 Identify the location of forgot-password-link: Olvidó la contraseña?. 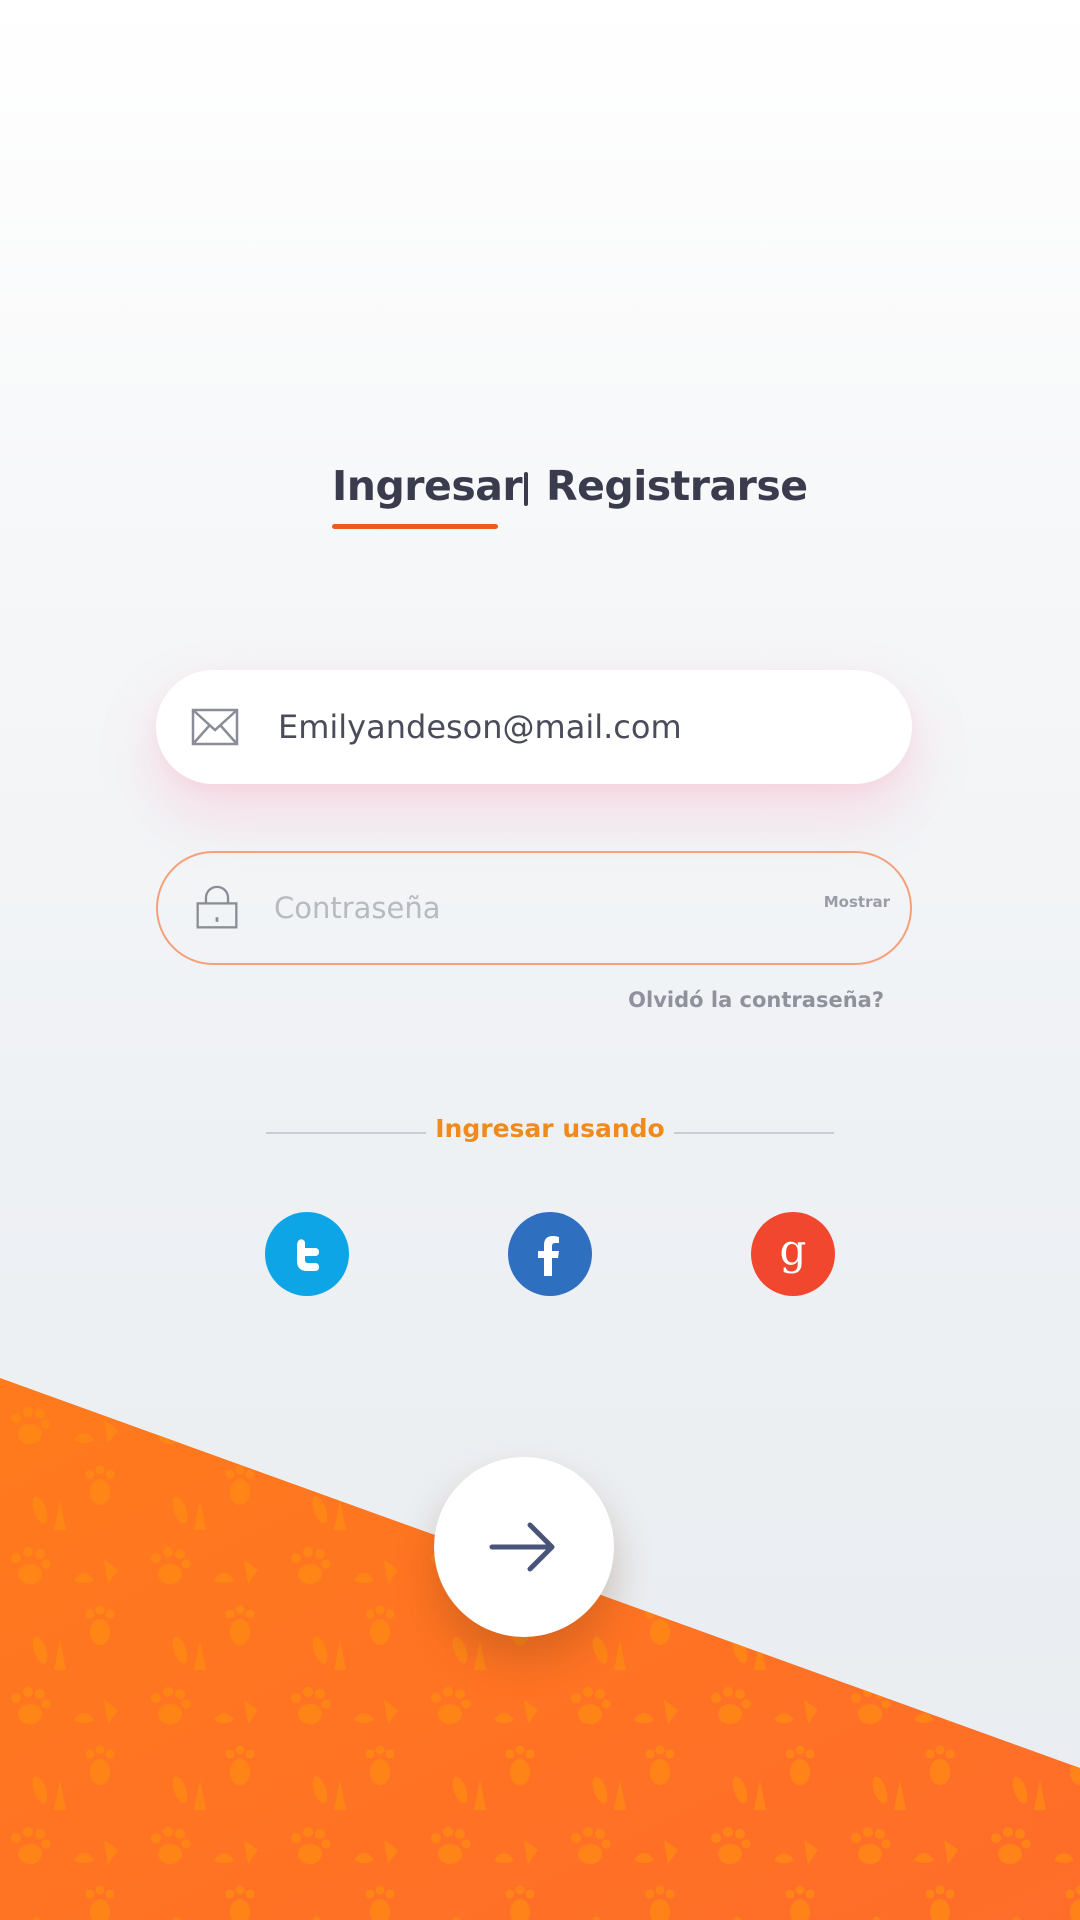
(756, 1000).